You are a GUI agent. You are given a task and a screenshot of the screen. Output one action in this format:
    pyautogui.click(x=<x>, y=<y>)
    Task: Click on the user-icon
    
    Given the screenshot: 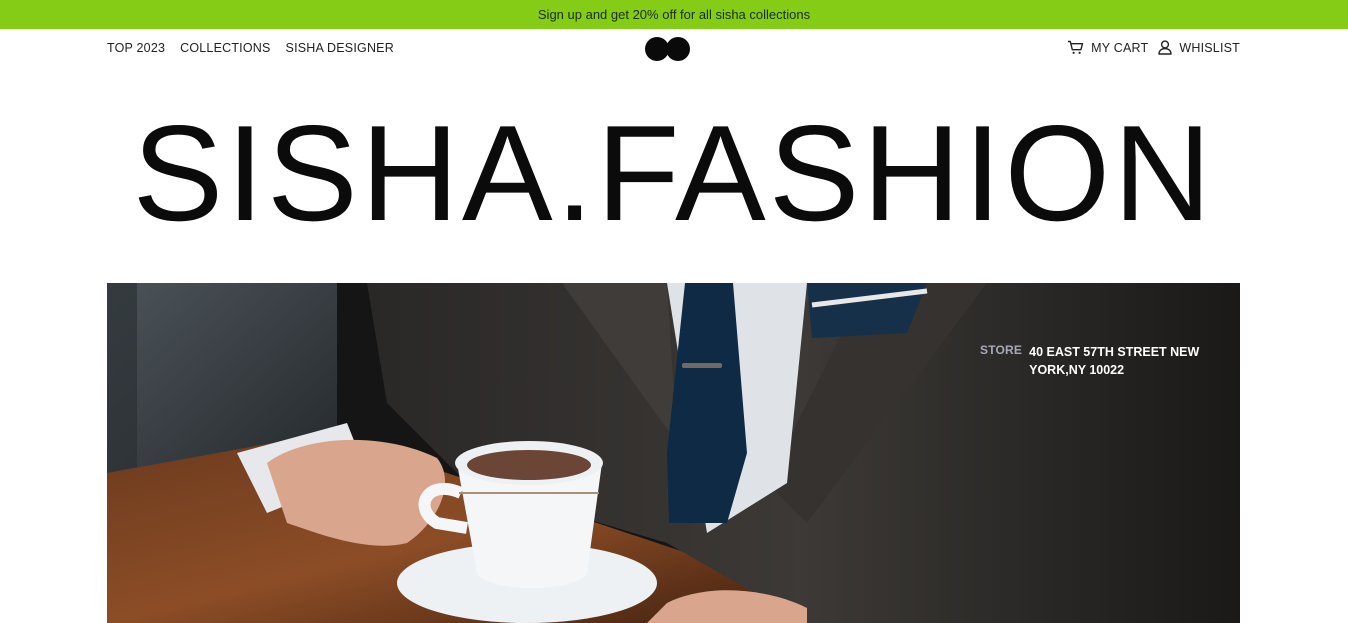 What is the action you would take?
    pyautogui.click(x=1165, y=47)
    